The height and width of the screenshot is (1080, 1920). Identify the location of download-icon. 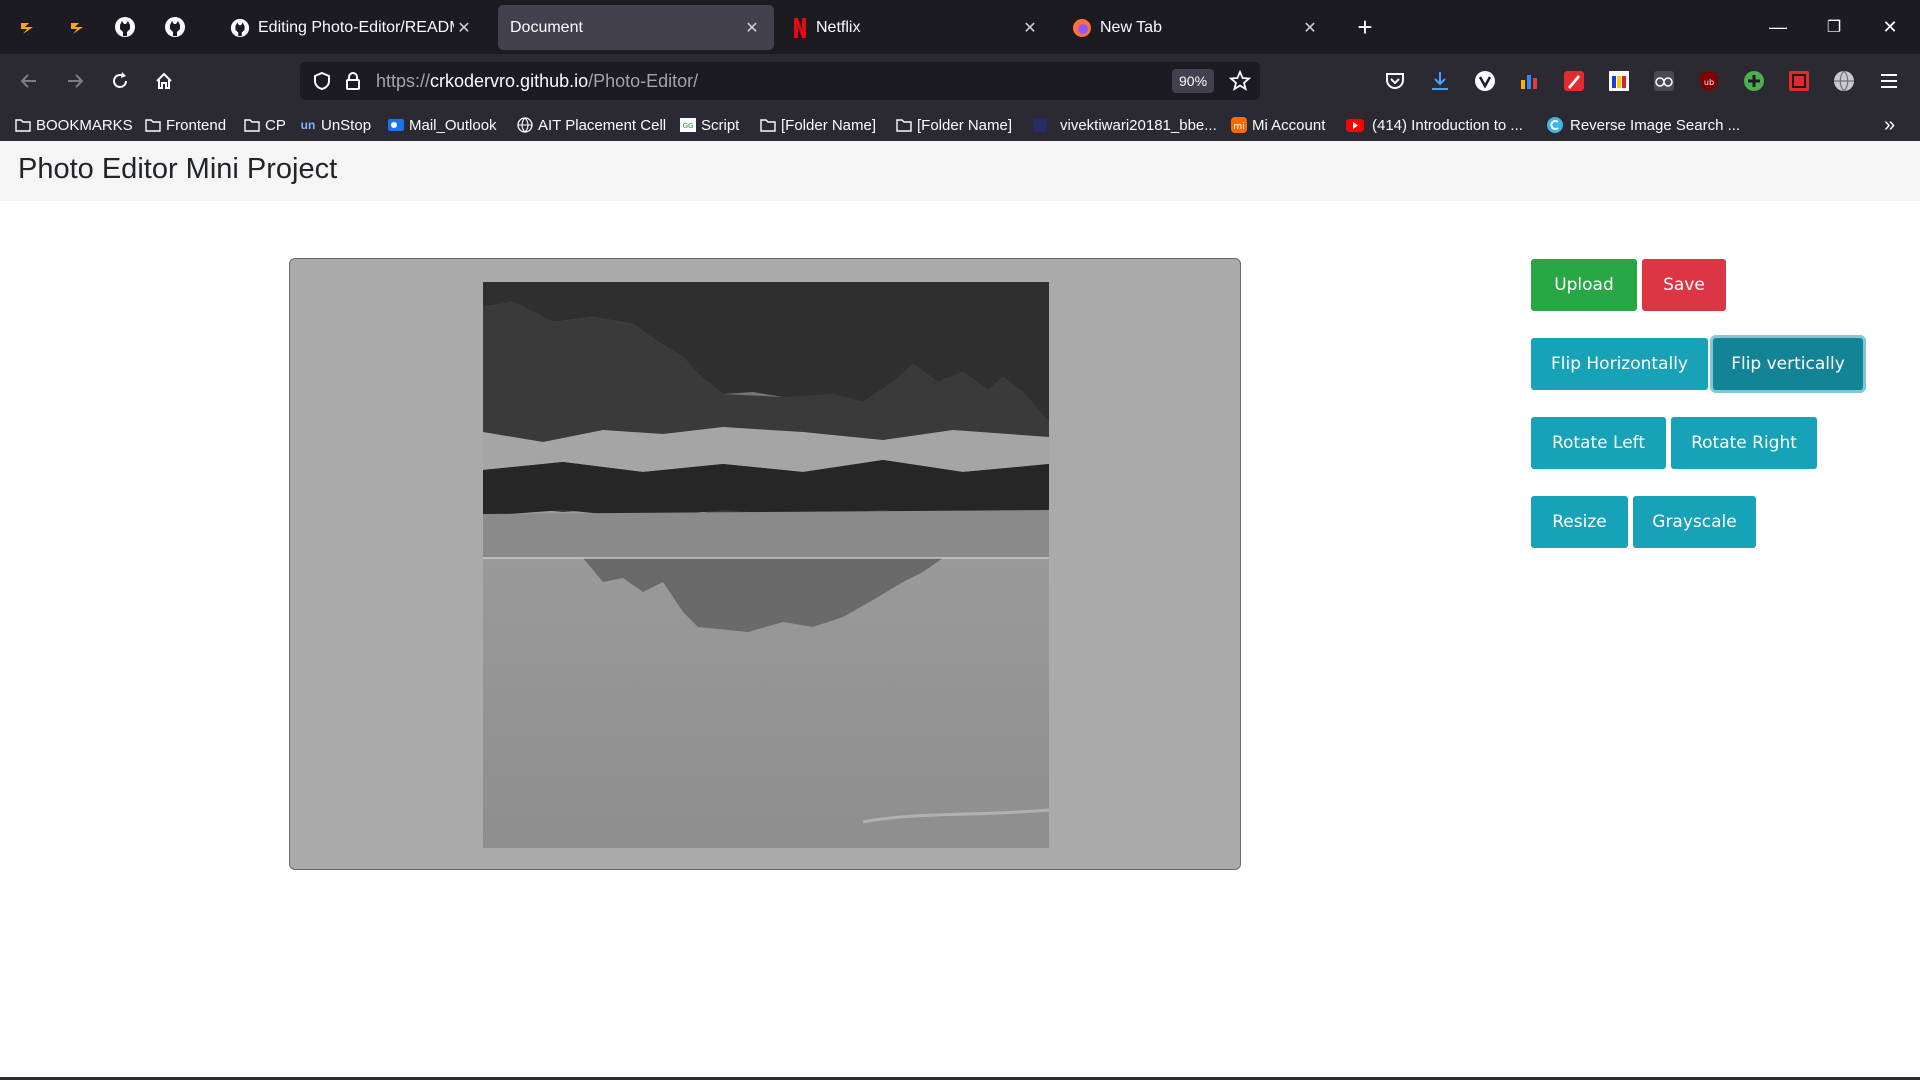
(1440, 81).